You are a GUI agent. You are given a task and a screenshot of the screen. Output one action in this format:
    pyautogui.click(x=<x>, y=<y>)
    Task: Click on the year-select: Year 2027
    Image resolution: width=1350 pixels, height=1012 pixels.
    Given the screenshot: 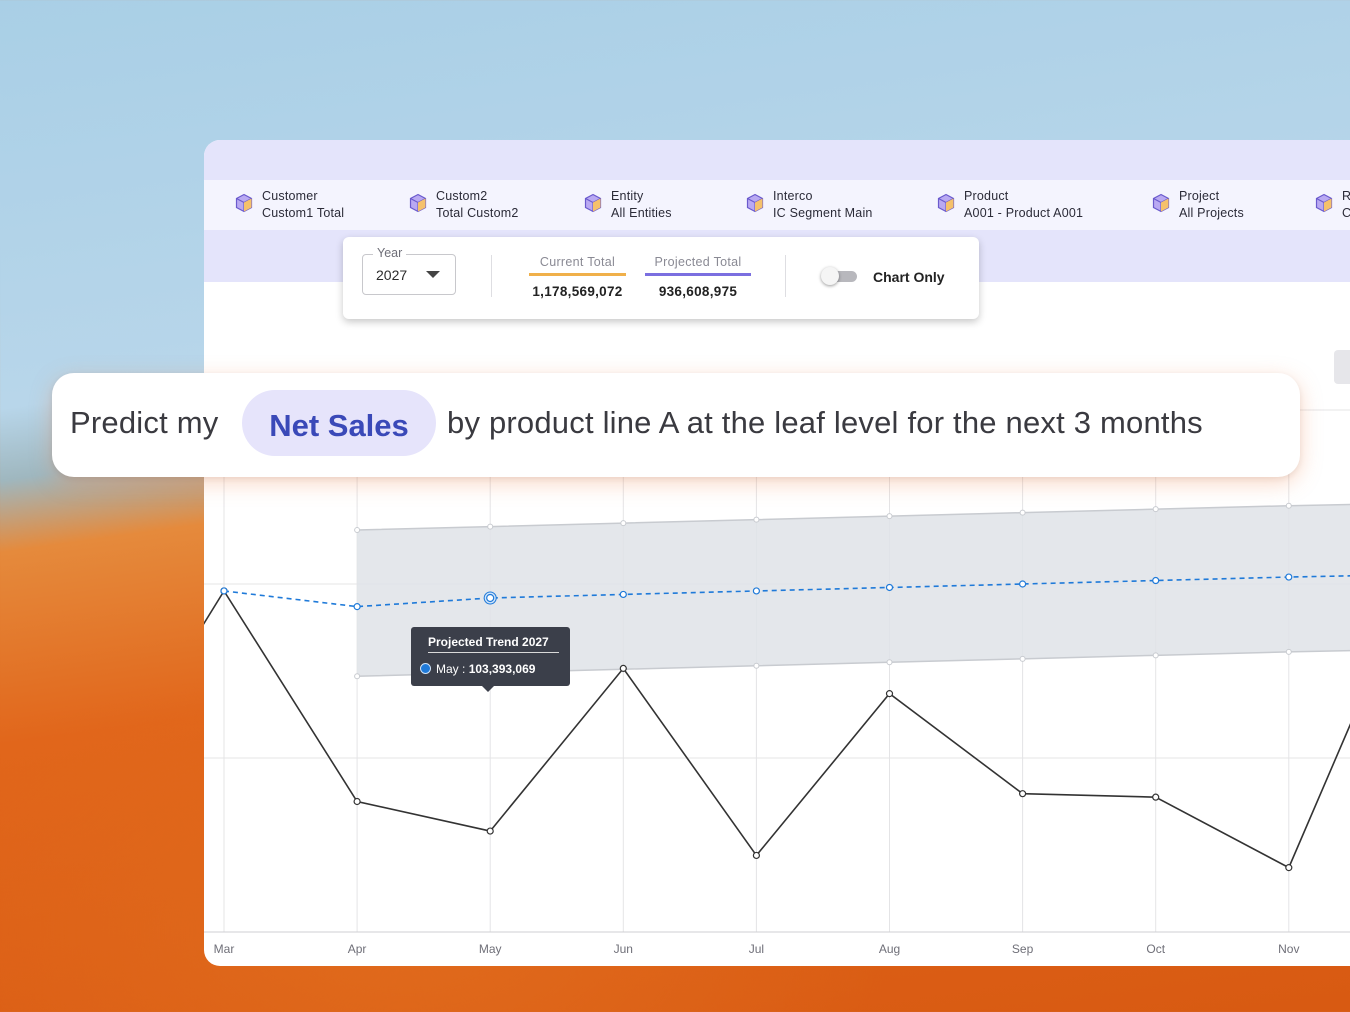 What is the action you would take?
    pyautogui.click(x=409, y=270)
    